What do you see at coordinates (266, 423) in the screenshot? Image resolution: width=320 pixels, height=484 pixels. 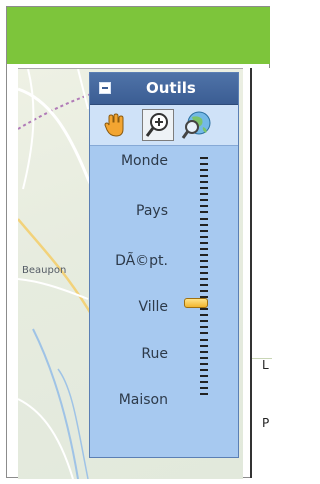 I see `side-panel-text-2: P` at bounding box center [266, 423].